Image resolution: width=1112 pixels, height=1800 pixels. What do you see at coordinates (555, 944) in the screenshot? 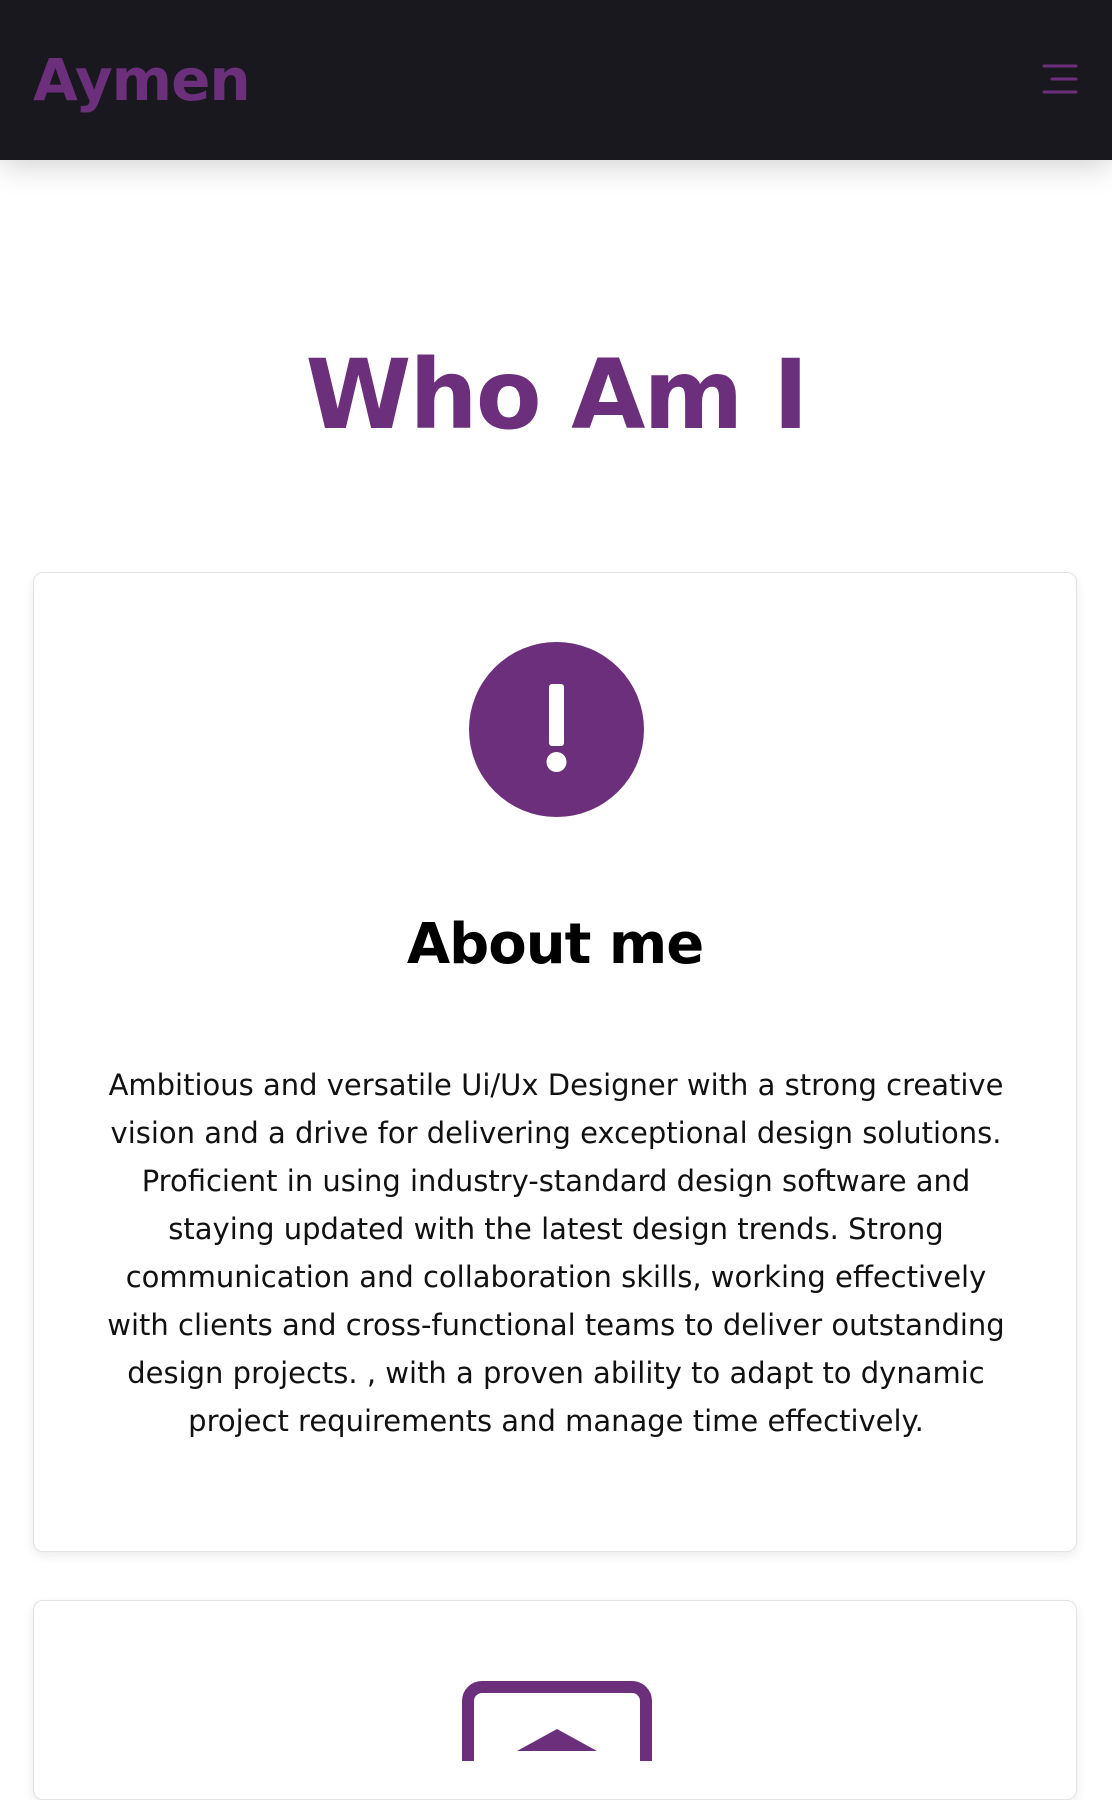
I see `card-heading: About me` at bounding box center [555, 944].